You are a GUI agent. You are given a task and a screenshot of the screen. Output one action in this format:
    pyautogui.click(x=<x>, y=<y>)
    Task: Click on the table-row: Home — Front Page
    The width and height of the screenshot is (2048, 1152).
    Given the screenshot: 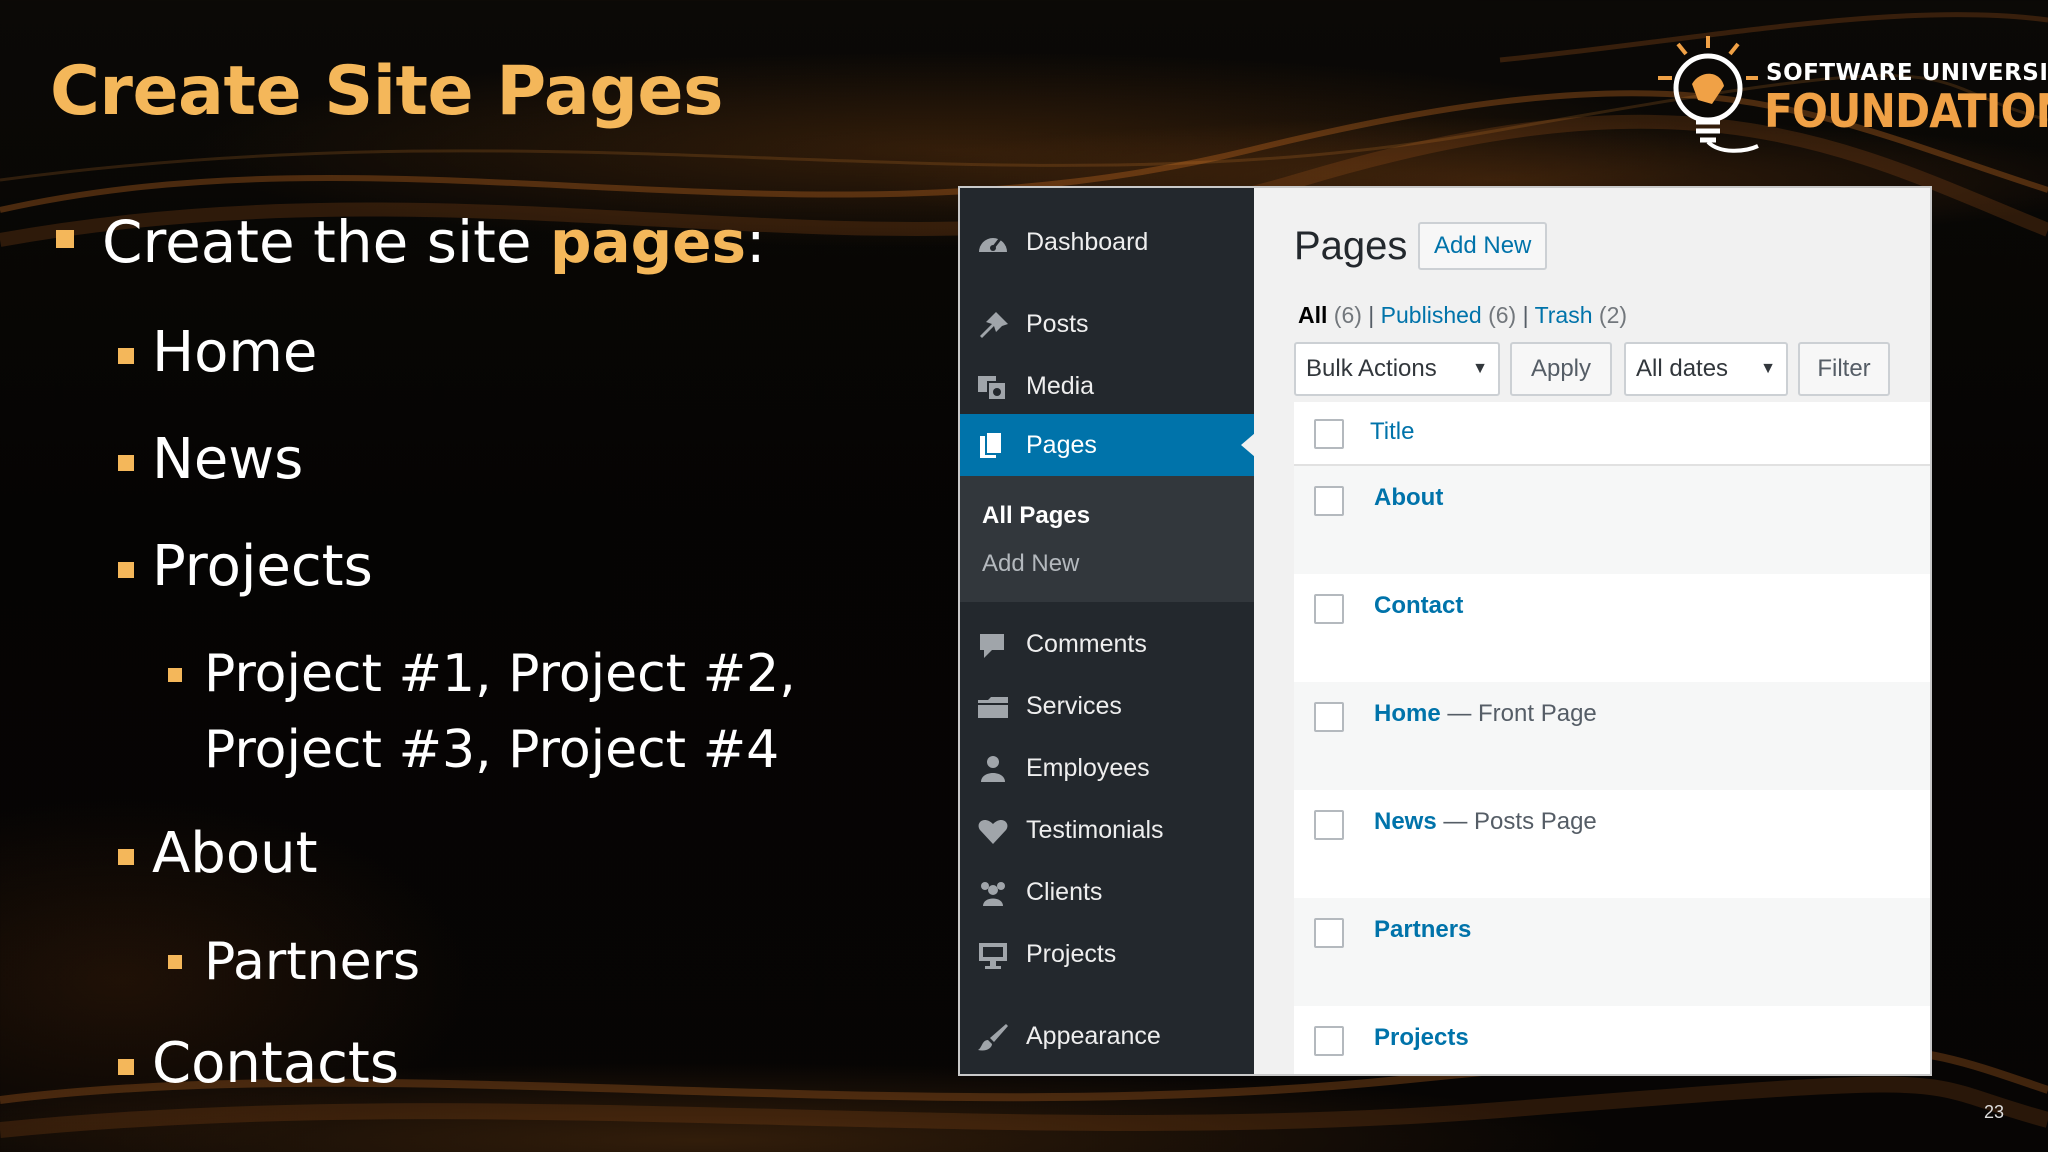 What is the action you would take?
    pyautogui.click(x=1612, y=736)
    